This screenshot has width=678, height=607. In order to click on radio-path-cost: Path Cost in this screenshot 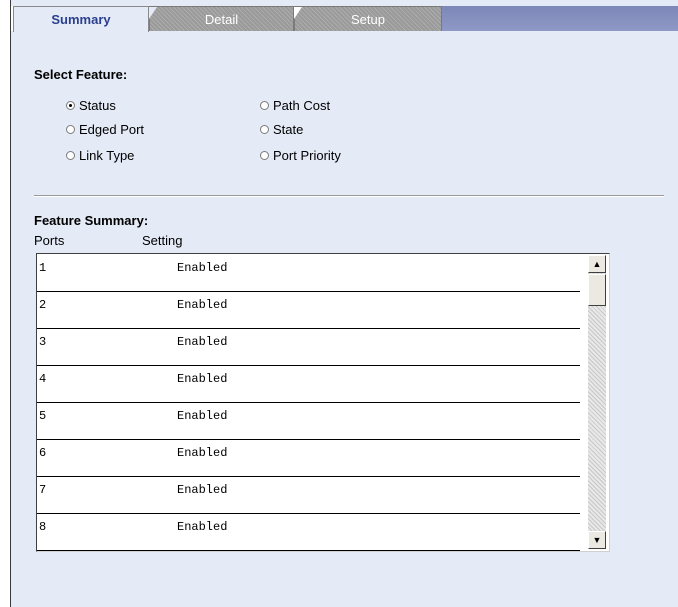, I will do `click(295, 105)`.